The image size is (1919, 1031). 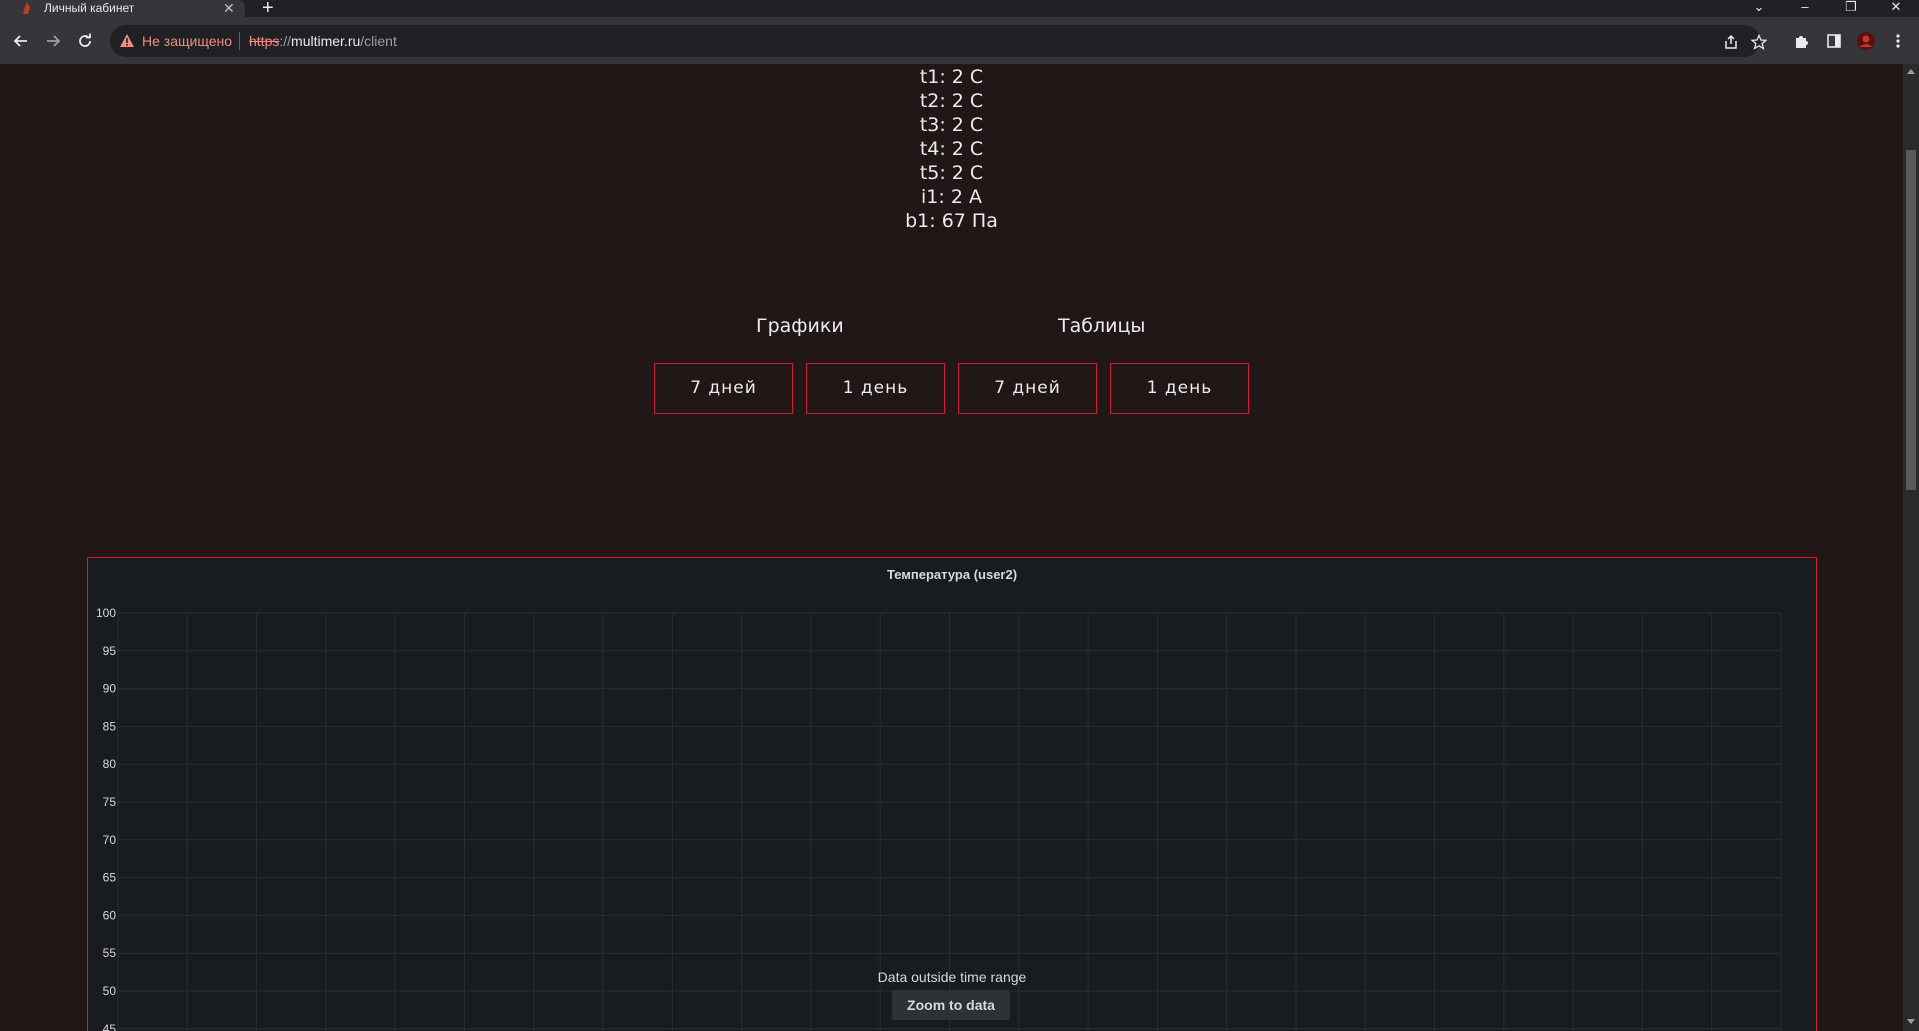 What do you see at coordinates (875, 388) in the screenshot?
I see `charts-1-day-button: 1 день` at bounding box center [875, 388].